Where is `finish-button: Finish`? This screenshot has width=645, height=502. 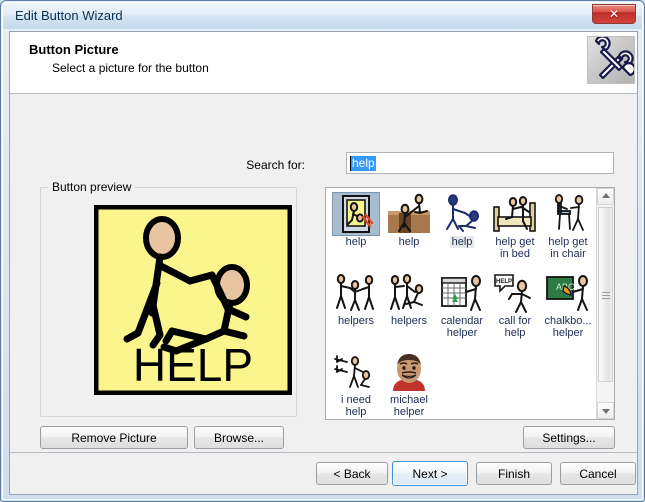
finish-button: Finish is located at coordinates (514, 473).